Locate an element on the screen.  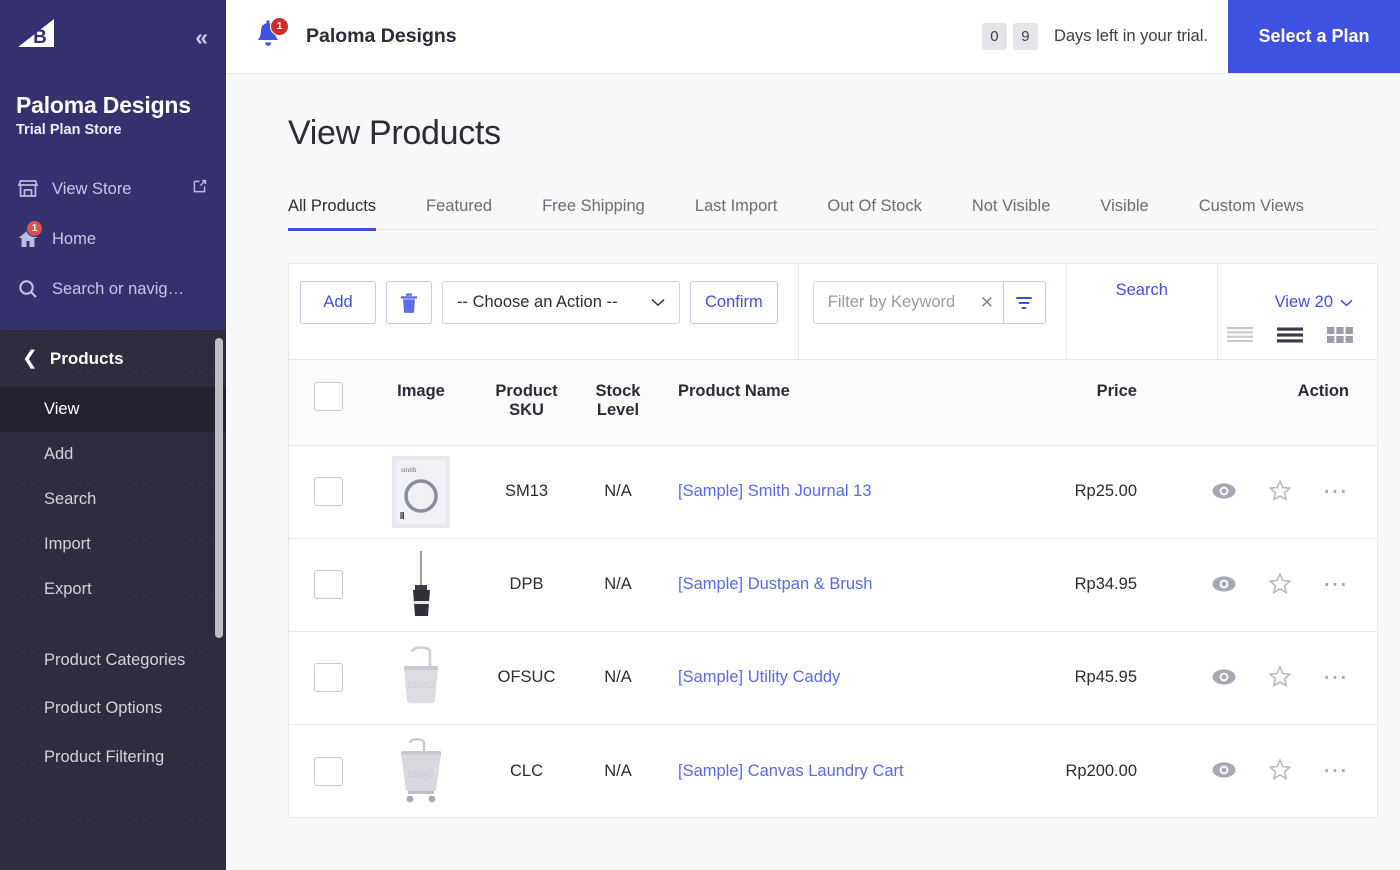
sidebar-item-view-store: View Store is located at coordinates (113, 189).